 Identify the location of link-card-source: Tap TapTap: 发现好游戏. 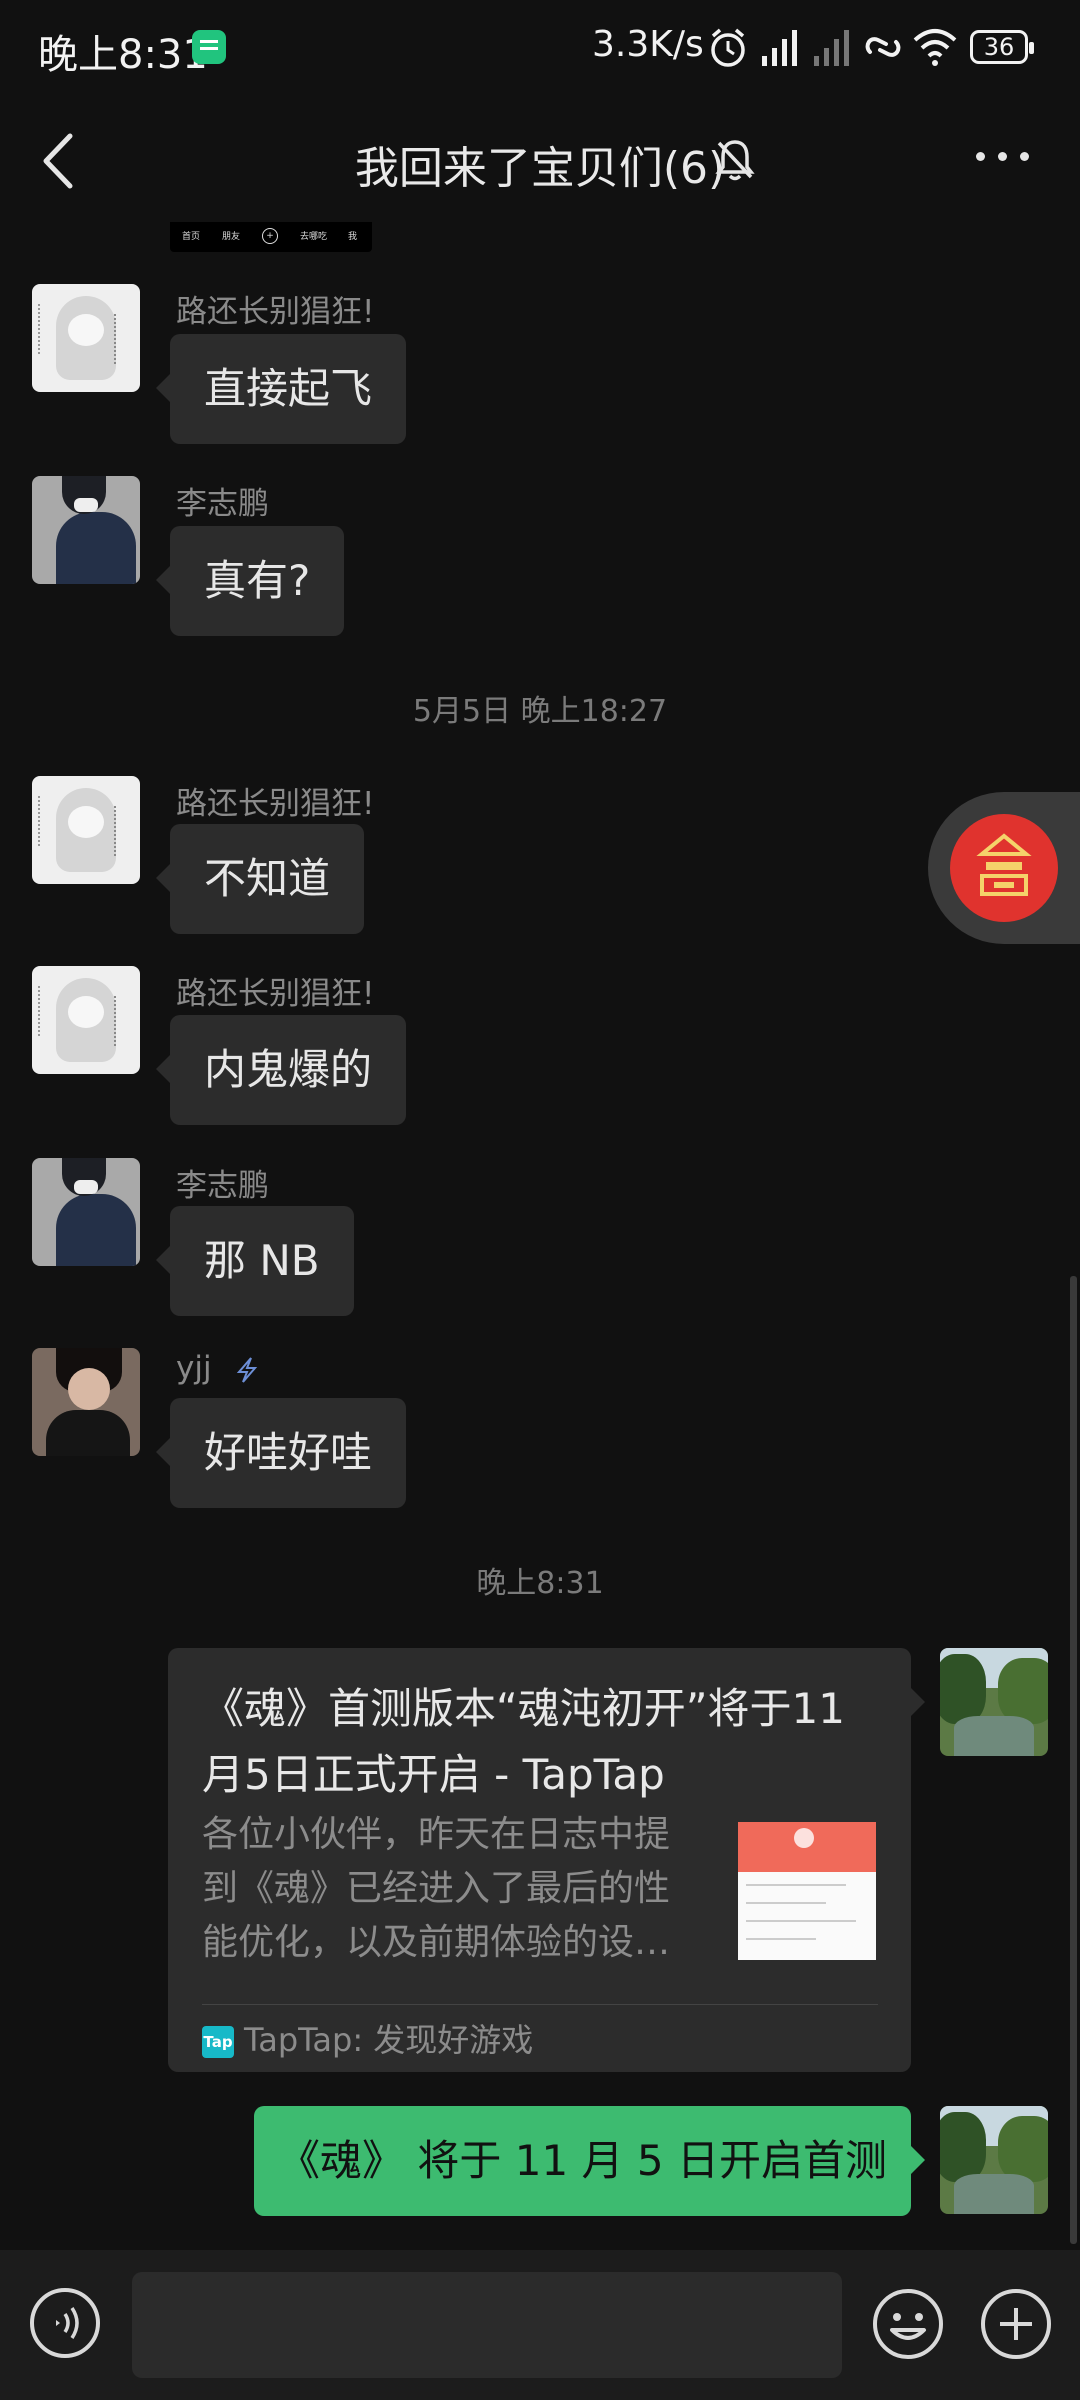
(367, 2040).